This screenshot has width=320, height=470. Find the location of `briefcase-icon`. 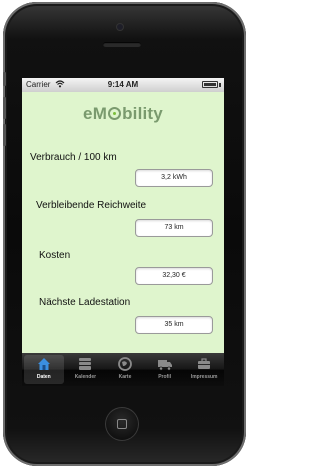

briefcase-icon is located at coordinates (204, 363).